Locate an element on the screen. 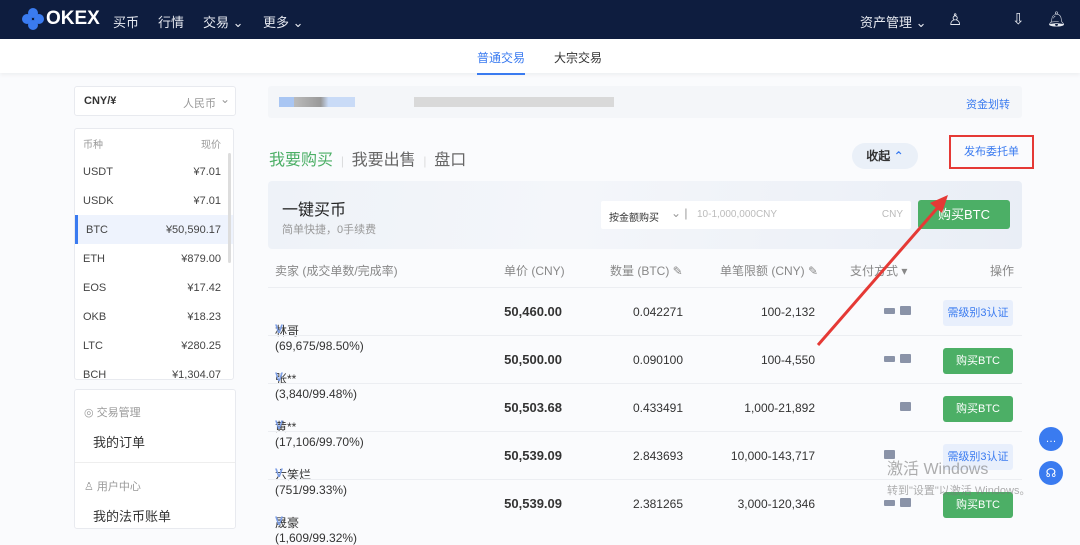  support-icon: ☊ is located at coordinates (1051, 473).